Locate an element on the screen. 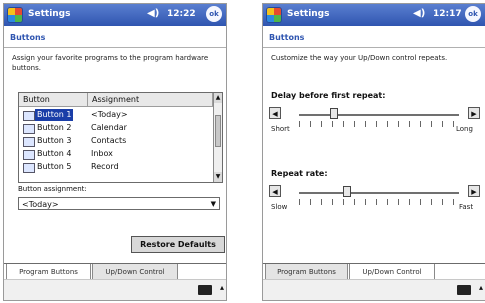 This screenshot has height=303, width=485. scroll-up-icon: ▲ is located at coordinates (218, 98).